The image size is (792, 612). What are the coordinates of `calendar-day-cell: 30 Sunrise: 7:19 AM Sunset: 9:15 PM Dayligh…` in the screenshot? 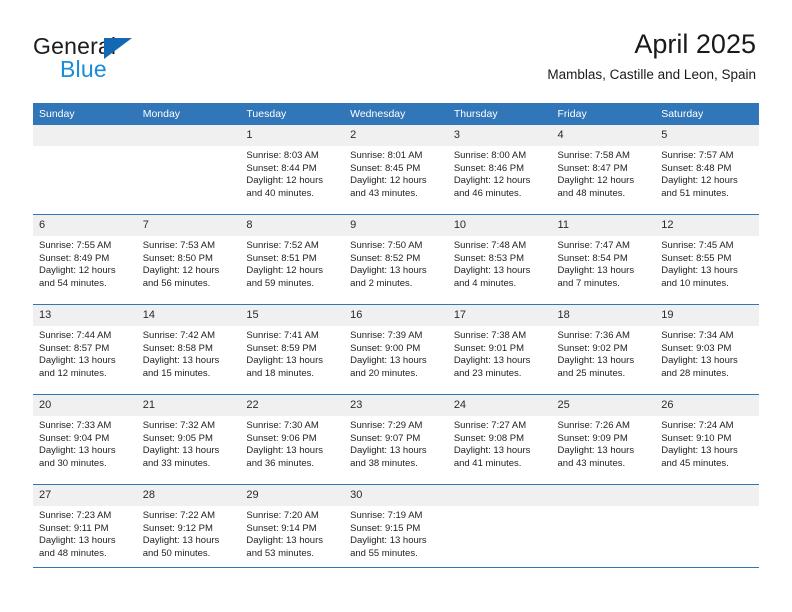 It's located at (396, 529).